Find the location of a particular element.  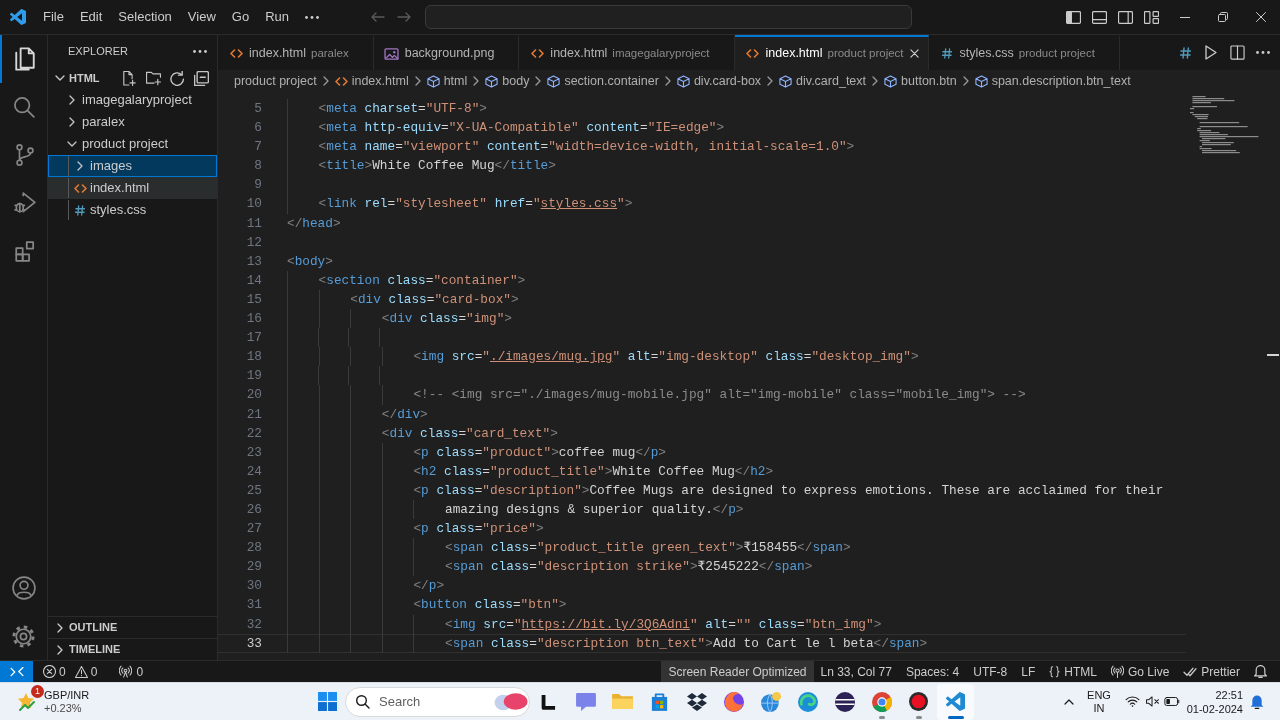

angle-brackets-icon is located at coordinates (537, 53).